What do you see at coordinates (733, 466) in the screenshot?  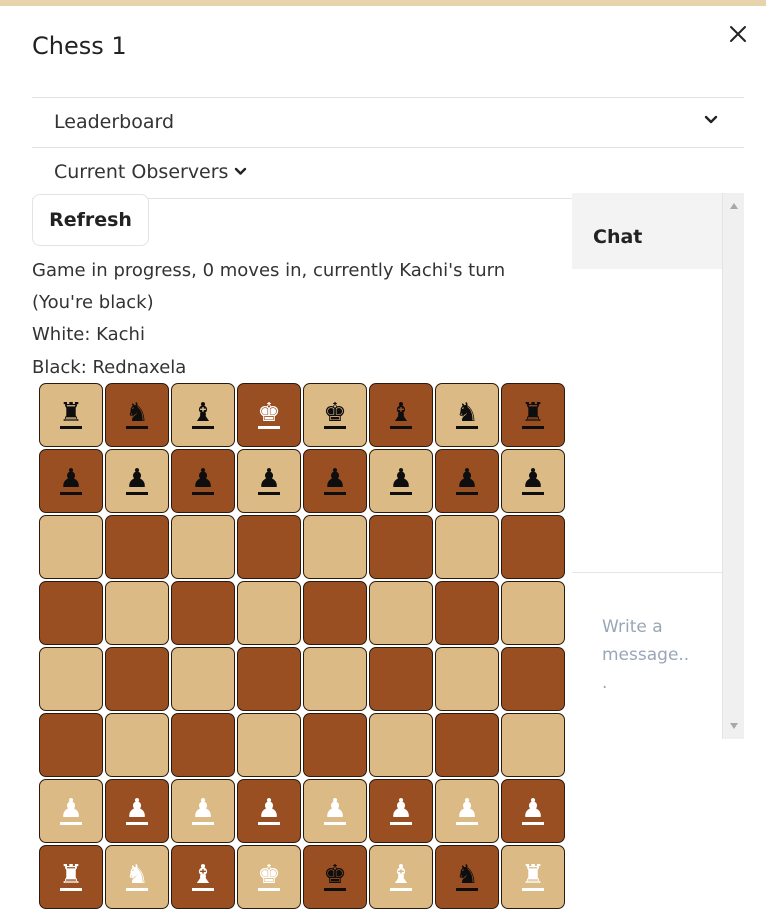 I see `chat-scrollbar` at bounding box center [733, 466].